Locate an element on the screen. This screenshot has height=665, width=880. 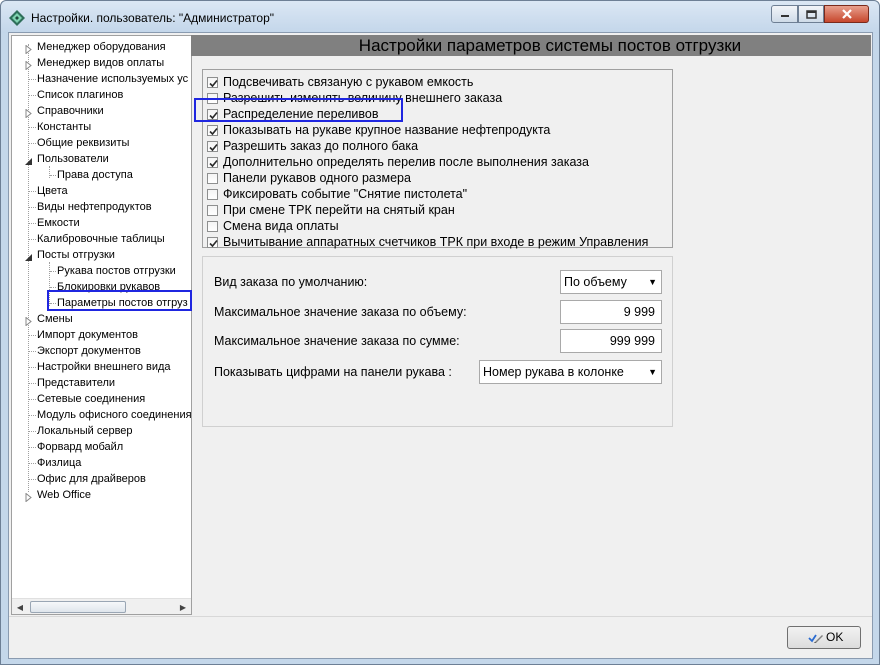
option-checkbox-row: Смена вида оплаты is located at coordinates (439, 226).